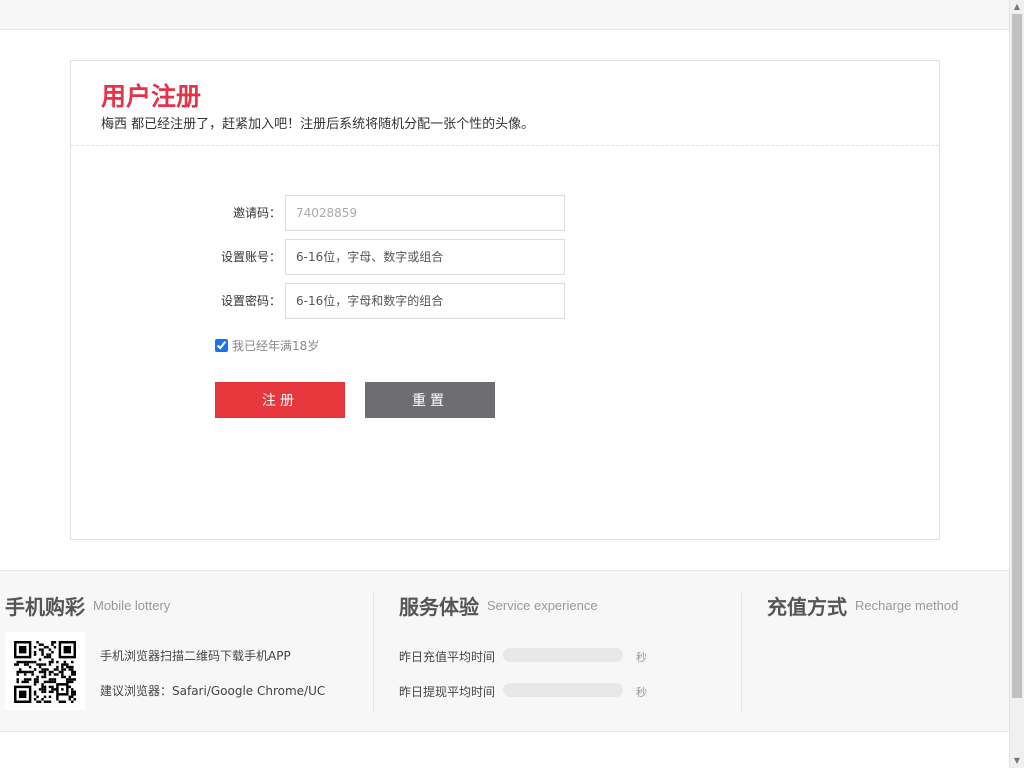 The width and height of the screenshot is (1024, 768). What do you see at coordinates (1017, 356) in the screenshot?
I see `scrollbar-thumb` at bounding box center [1017, 356].